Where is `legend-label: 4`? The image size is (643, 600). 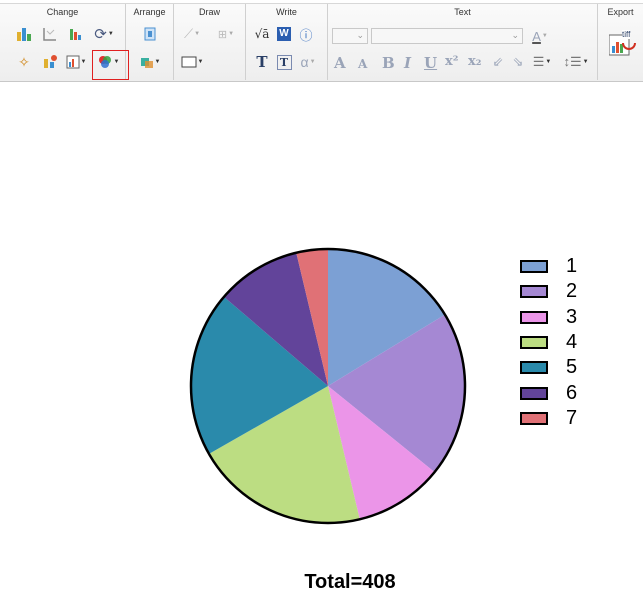
legend-label: 4 is located at coordinates (572, 342).